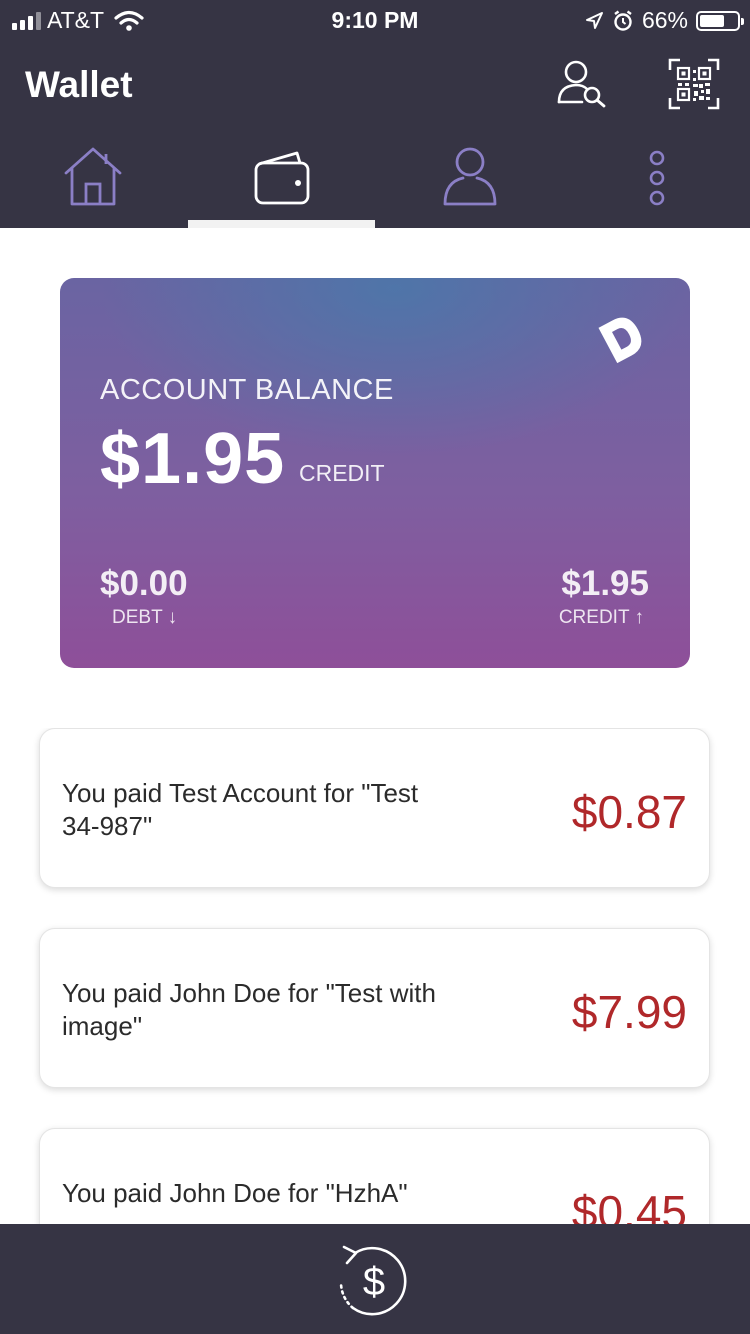  Describe the element at coordinates (657, 178) in the screenshot. I see `more-icon` at that location.